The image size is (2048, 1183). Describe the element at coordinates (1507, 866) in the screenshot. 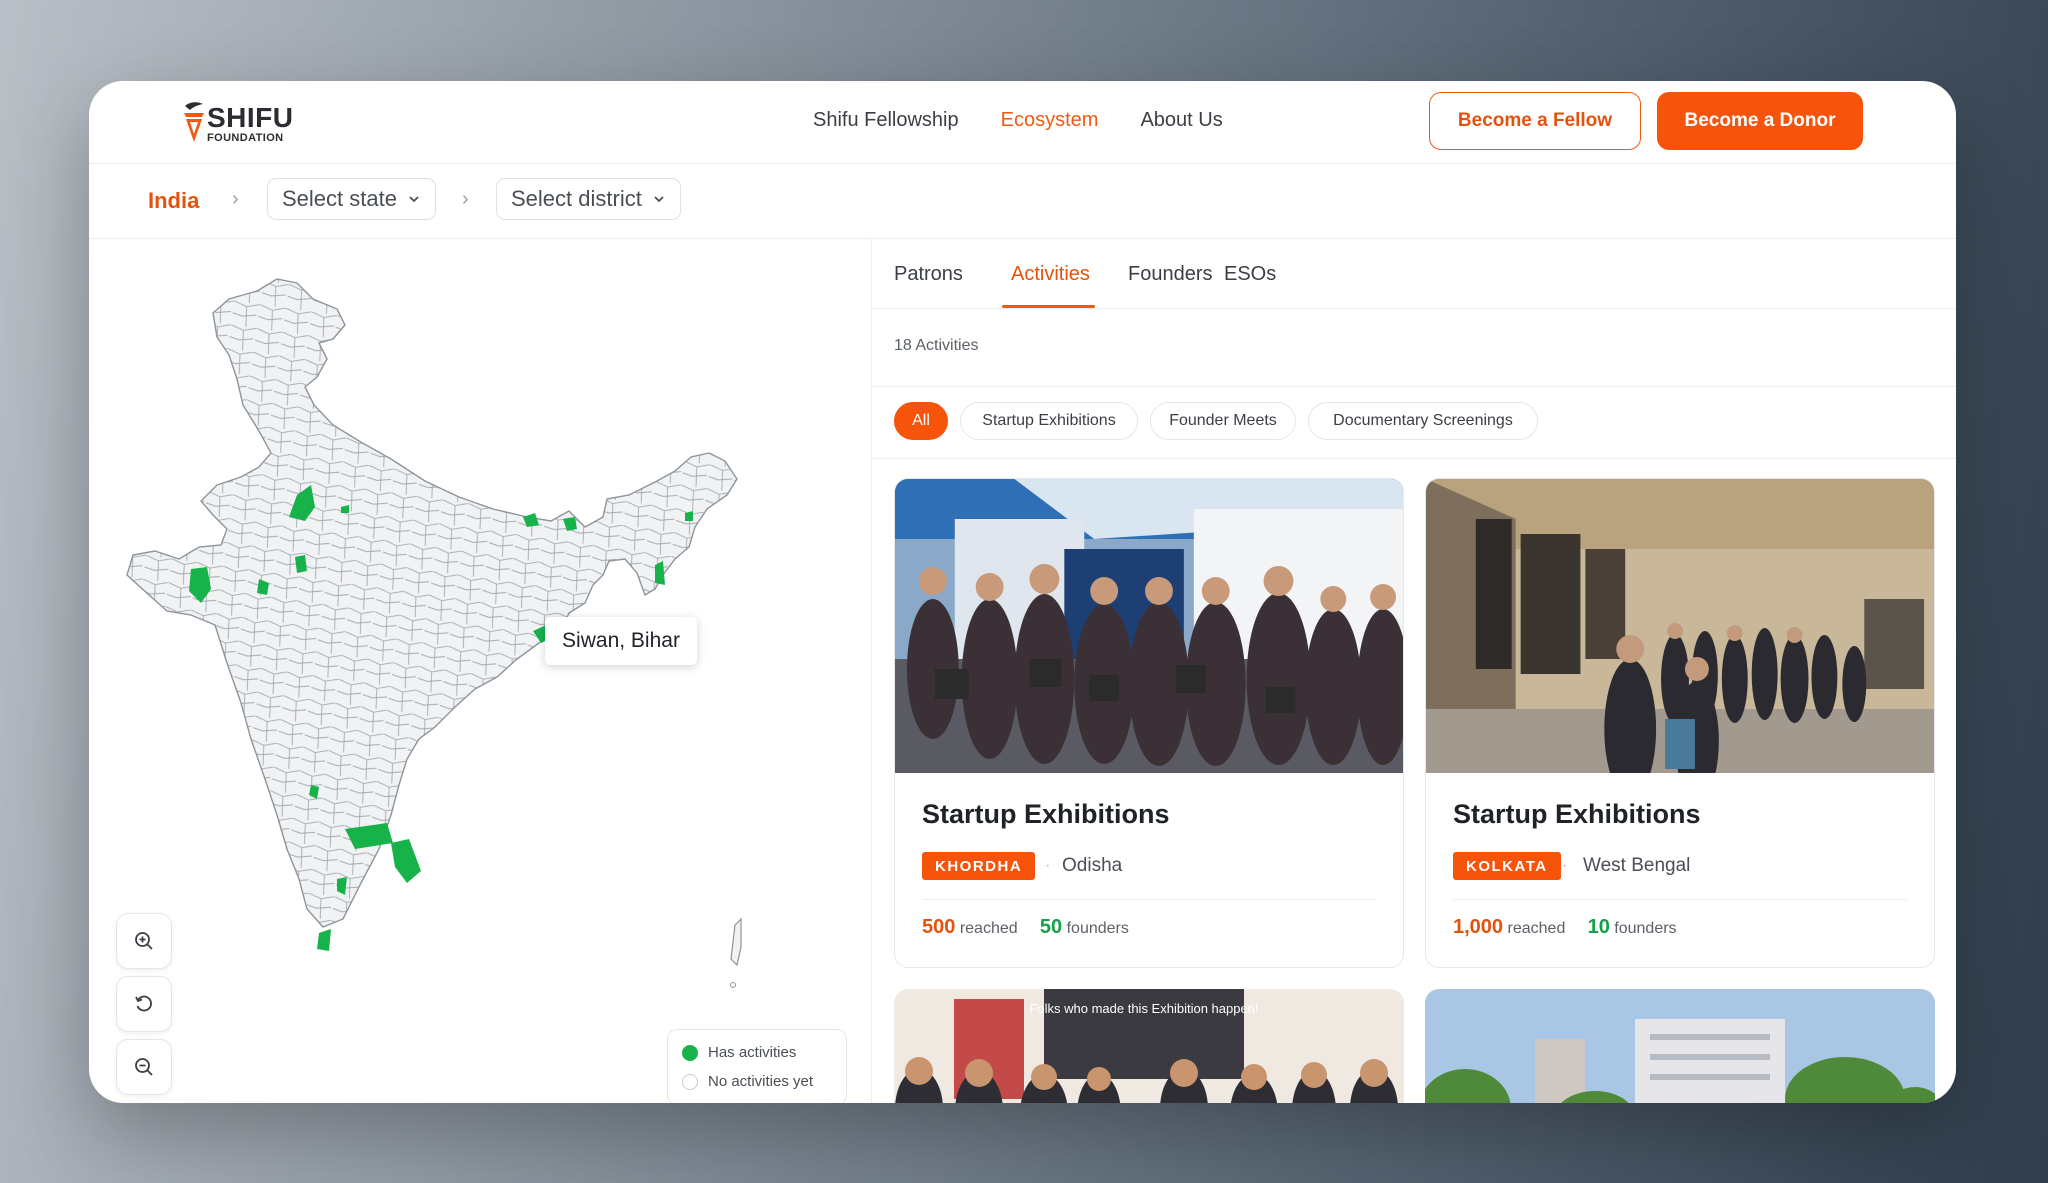

I see `district-badge: KOLKATA` at that location.